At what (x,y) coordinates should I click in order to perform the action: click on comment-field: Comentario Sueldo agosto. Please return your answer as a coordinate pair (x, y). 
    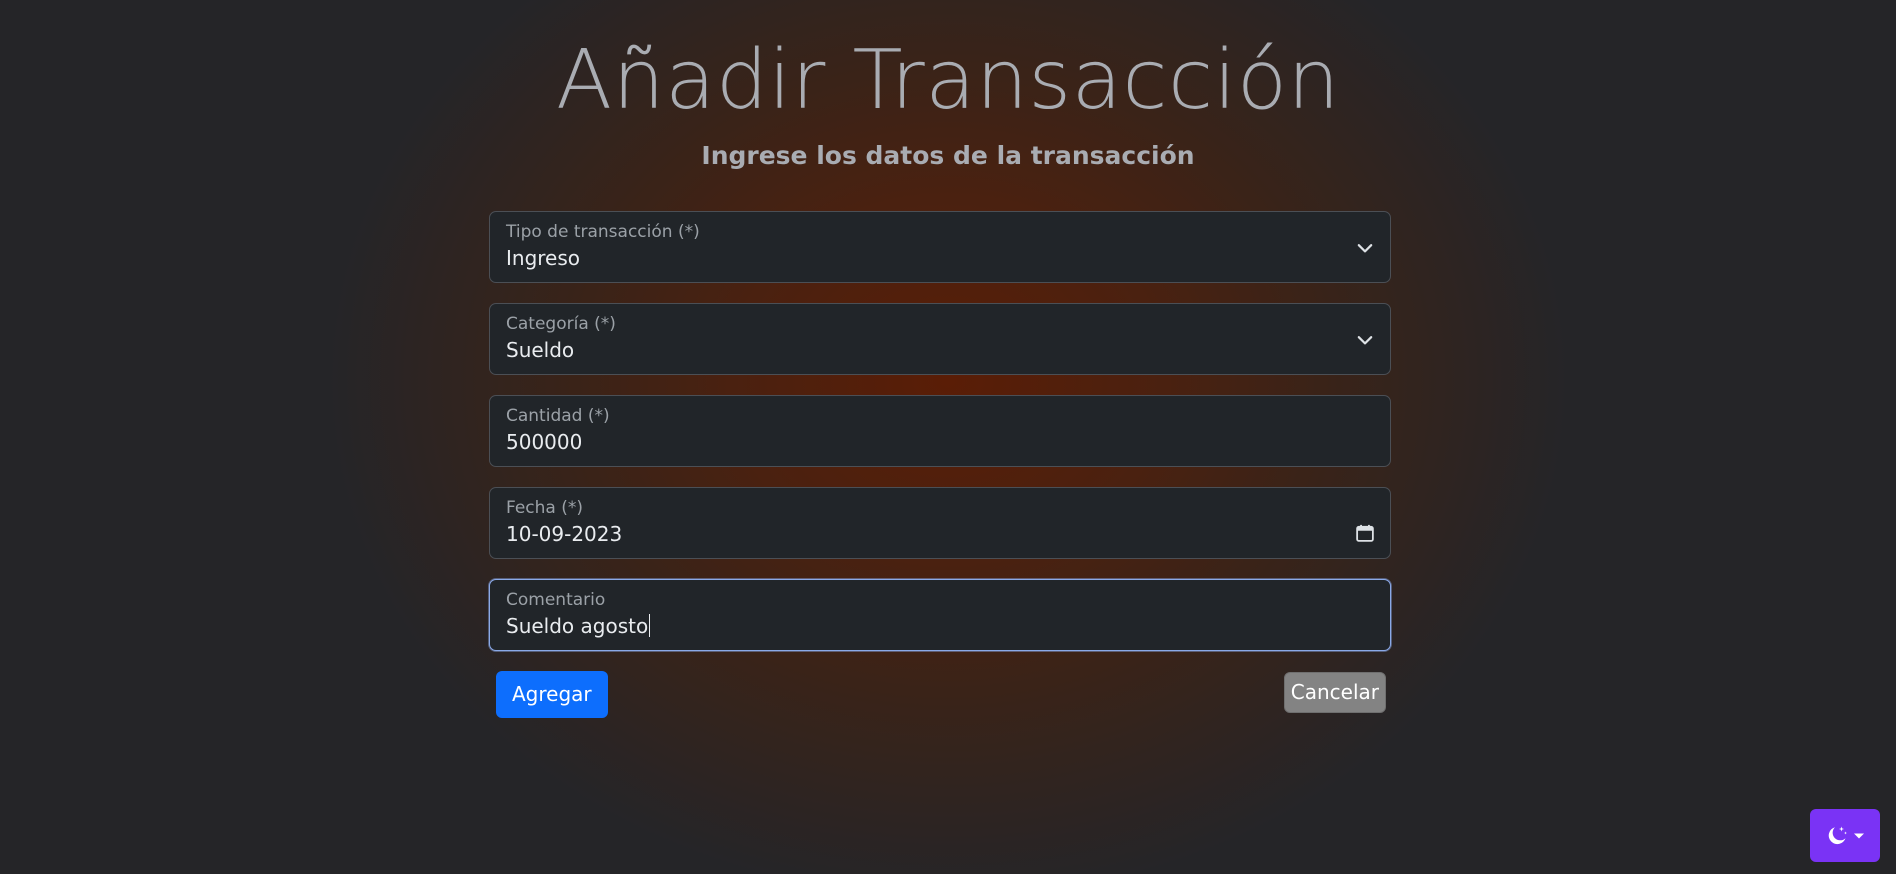
    Looking at the image, I should click on (940, 615).